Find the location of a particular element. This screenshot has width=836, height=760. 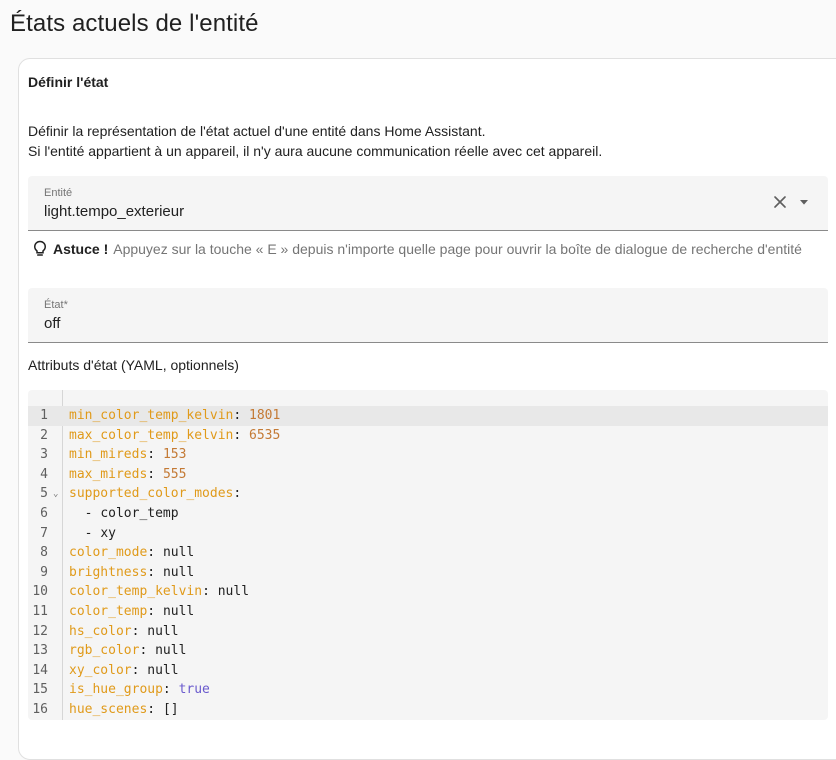

close-icon is located at coordinates (780, 202).